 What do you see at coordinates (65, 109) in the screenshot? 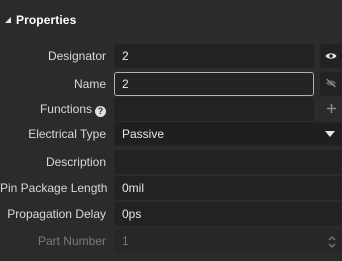
I see `functions-label-text: Functions` at bounding box center [65, 109].